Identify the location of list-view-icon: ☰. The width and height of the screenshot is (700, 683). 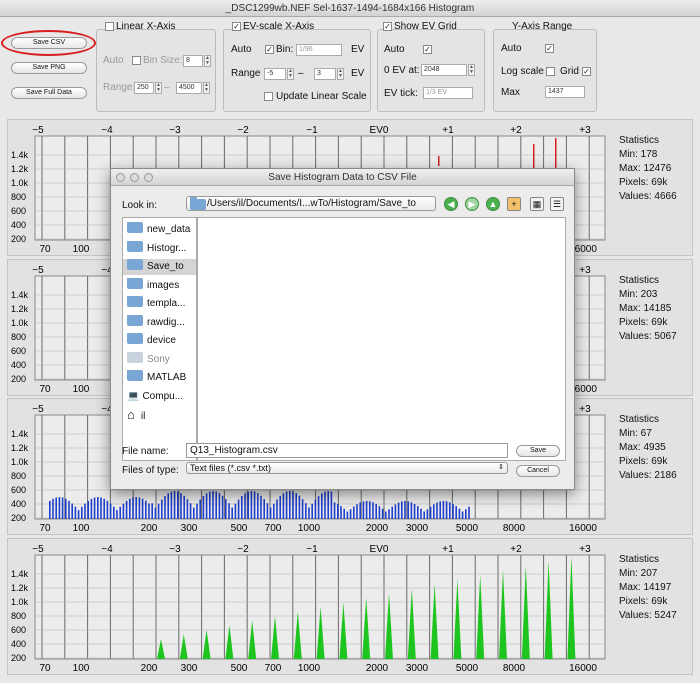
(557, 204).